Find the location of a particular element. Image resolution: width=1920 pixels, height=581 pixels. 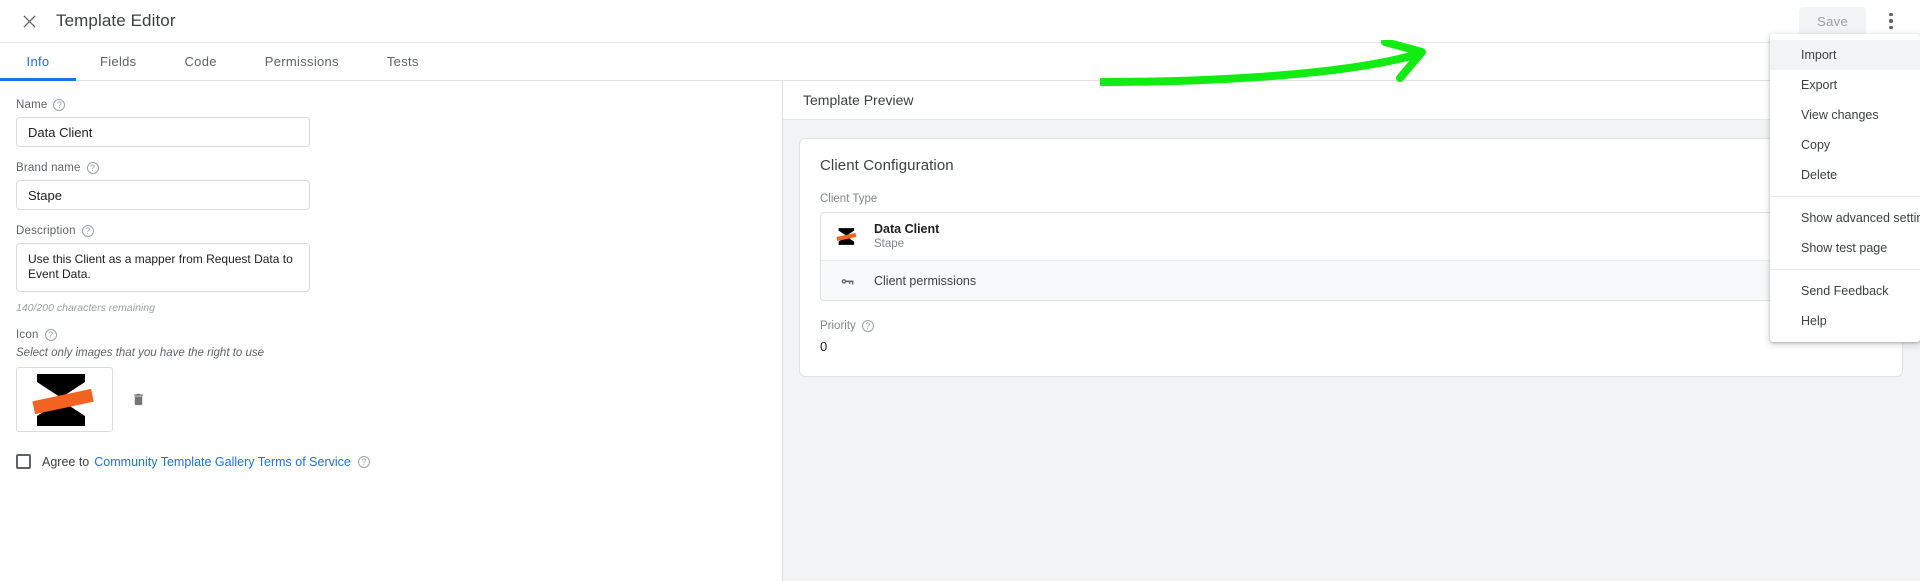

terms-prefix: Agree to is located at coordinates (66, 461).